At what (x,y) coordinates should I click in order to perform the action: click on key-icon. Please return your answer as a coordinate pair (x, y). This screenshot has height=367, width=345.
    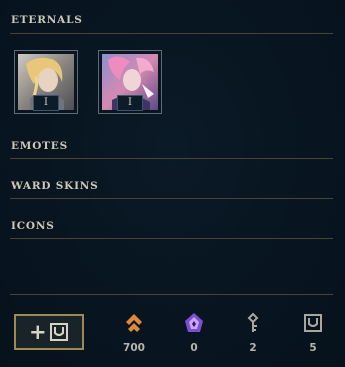
    Looking at the image, I should click on (253, 322).